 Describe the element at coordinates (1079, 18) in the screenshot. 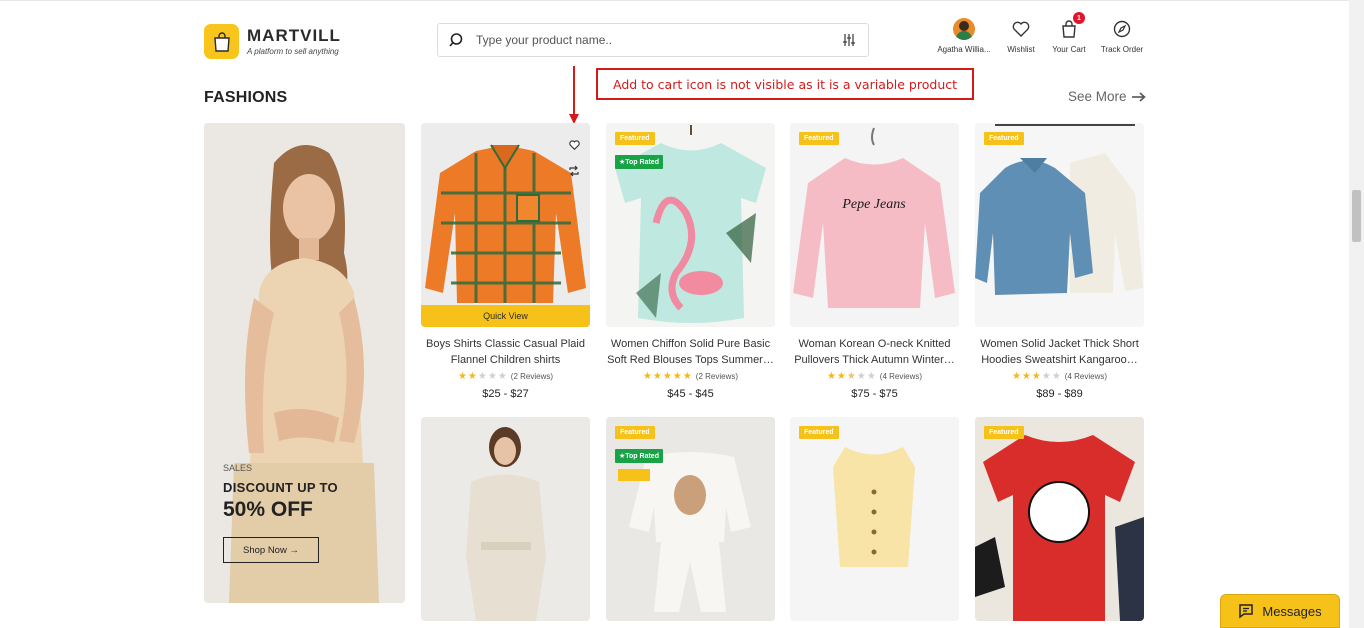

I see `cart-count-badge: 1` at that location.